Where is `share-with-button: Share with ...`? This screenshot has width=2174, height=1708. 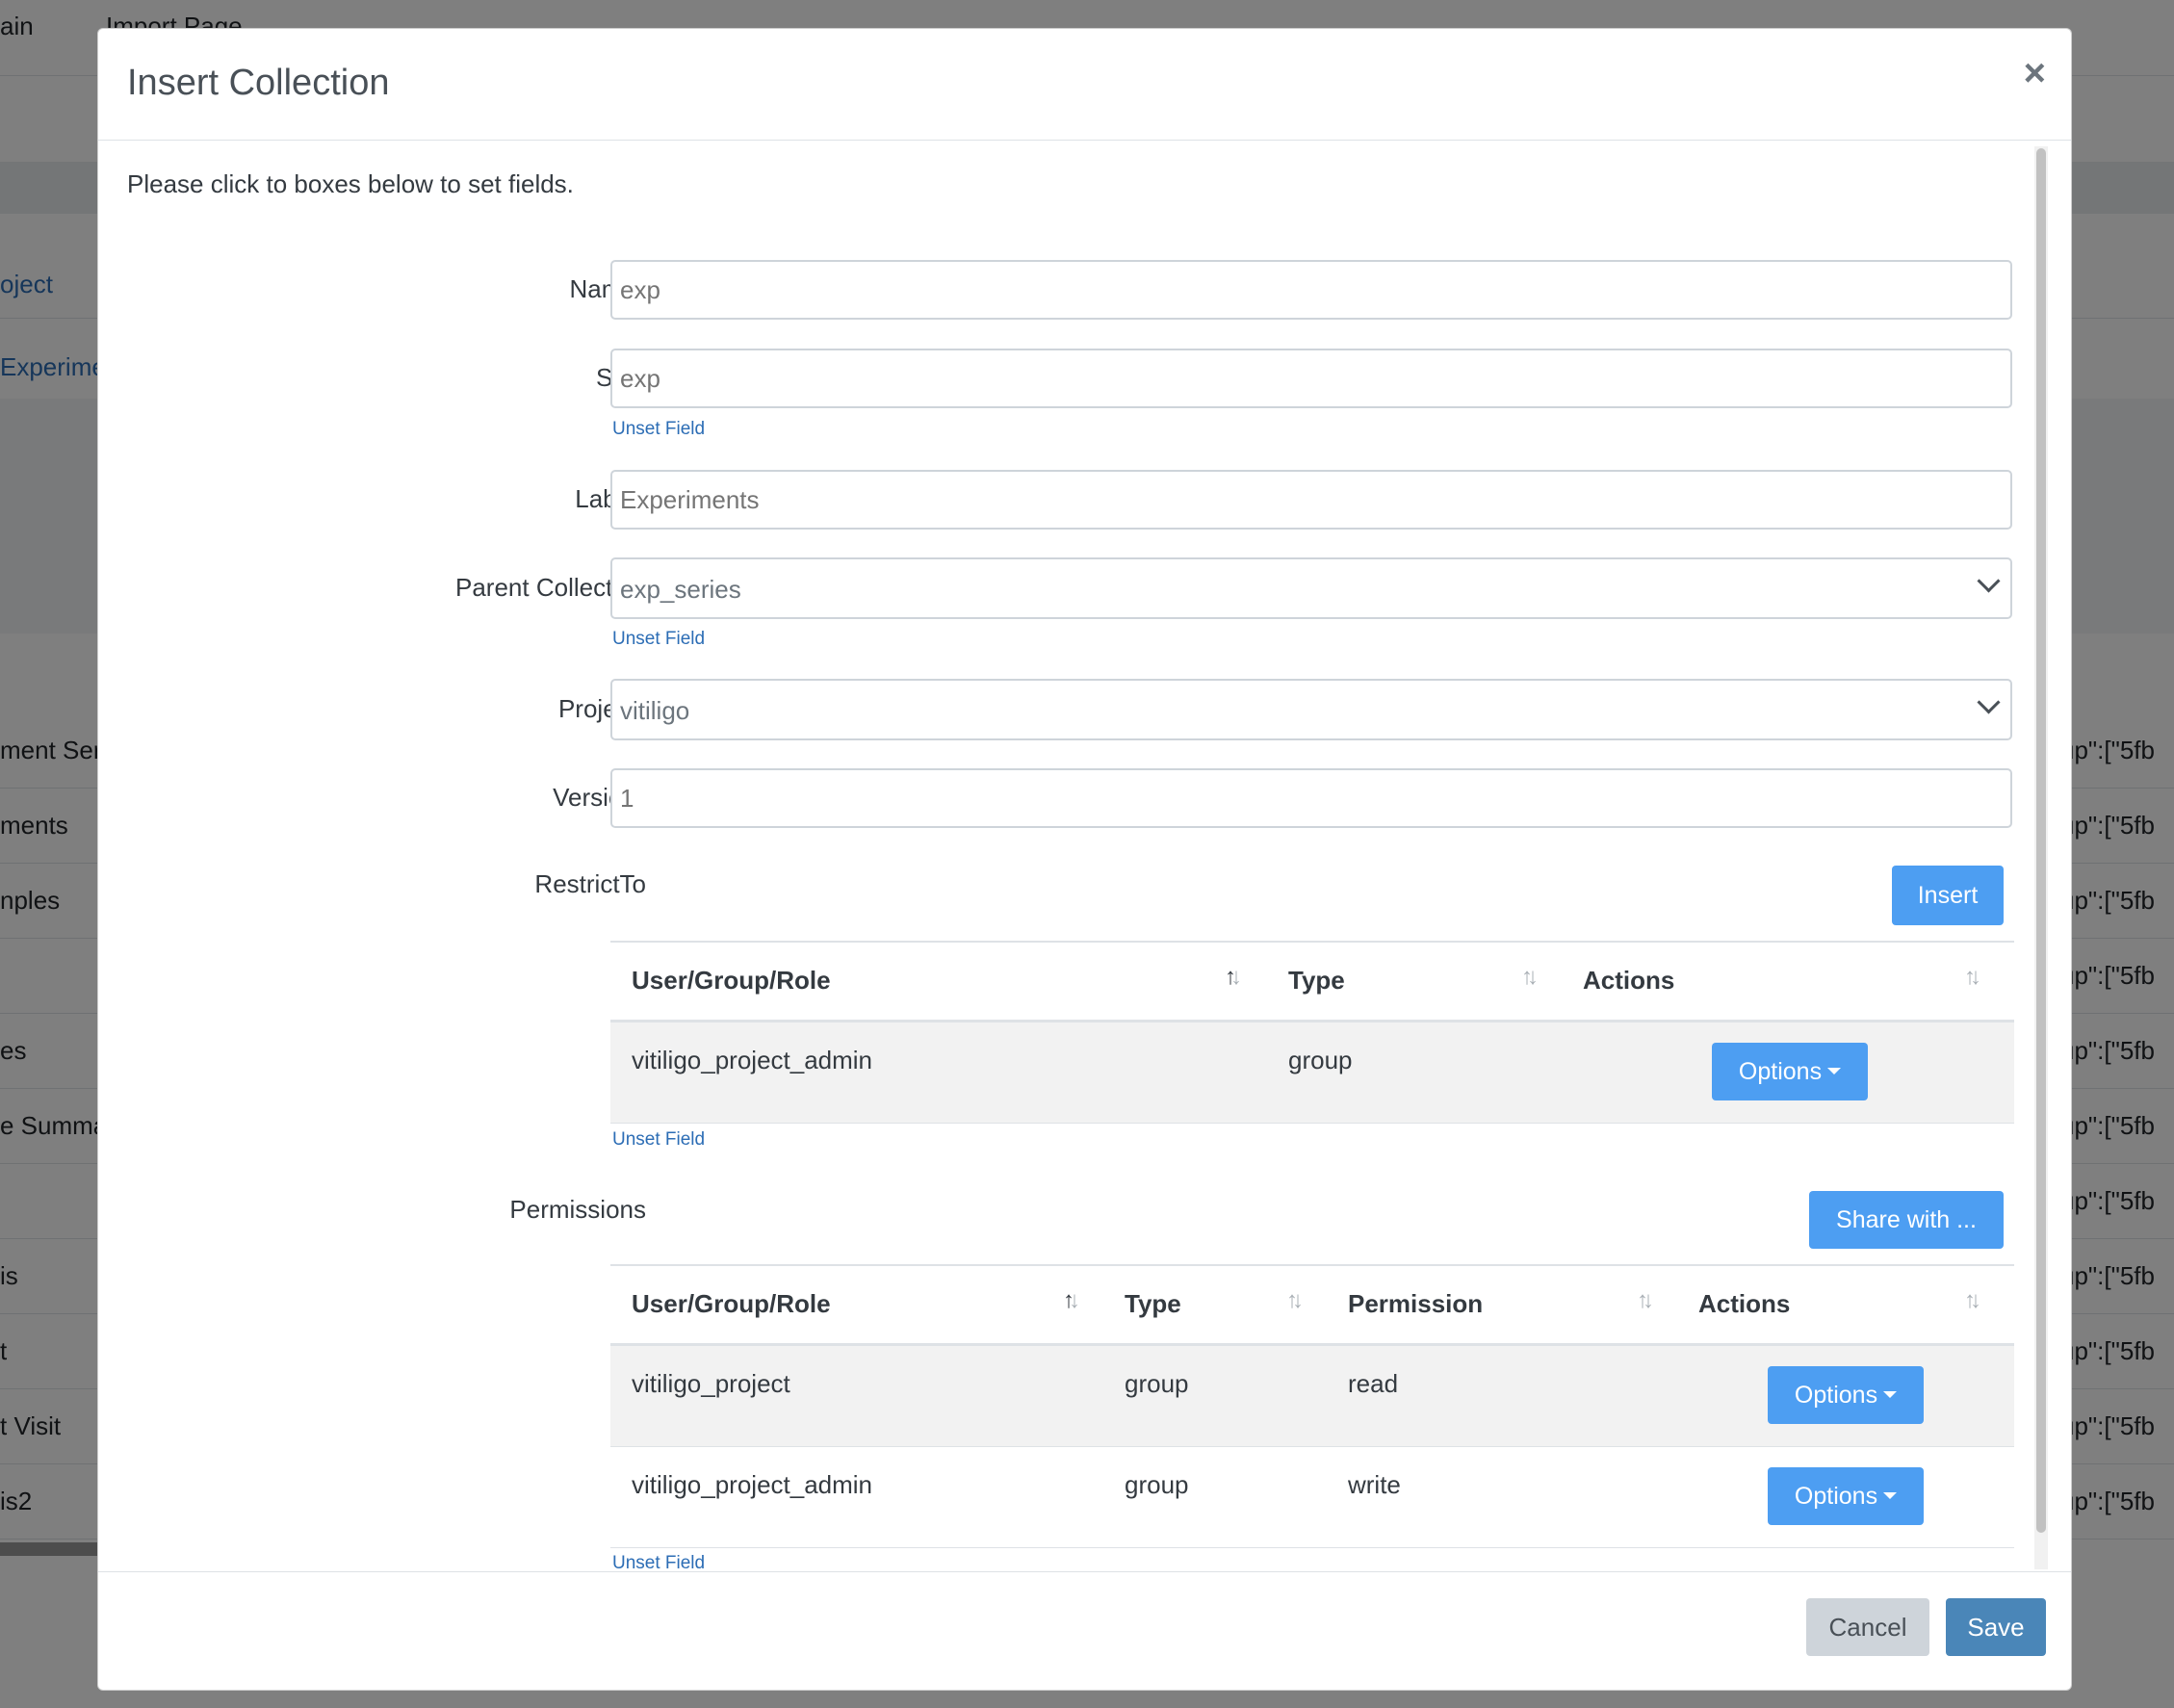
share-with-button: Share with ... is located at coordinates (1906, 1220).